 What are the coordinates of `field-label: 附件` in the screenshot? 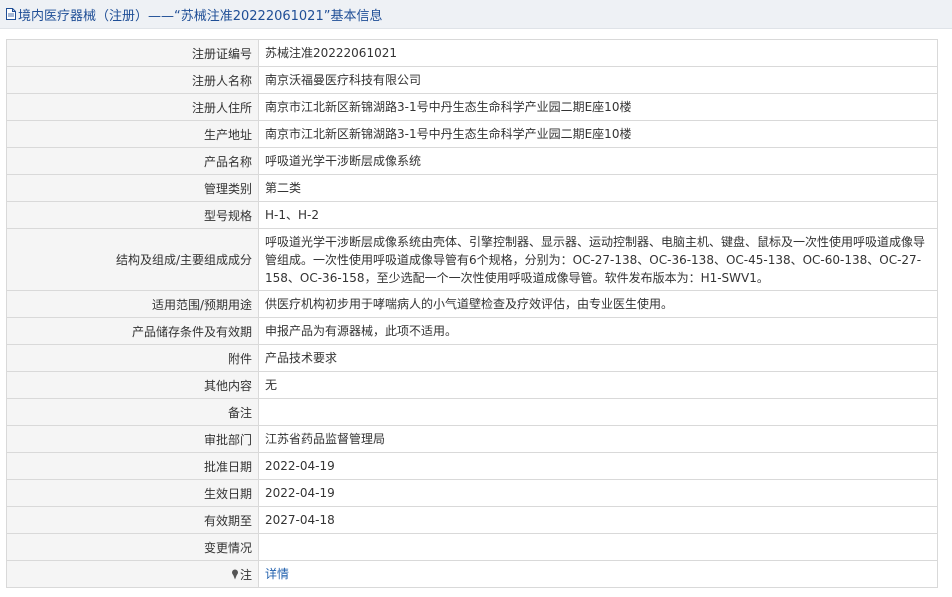 It's located at (132, 358).